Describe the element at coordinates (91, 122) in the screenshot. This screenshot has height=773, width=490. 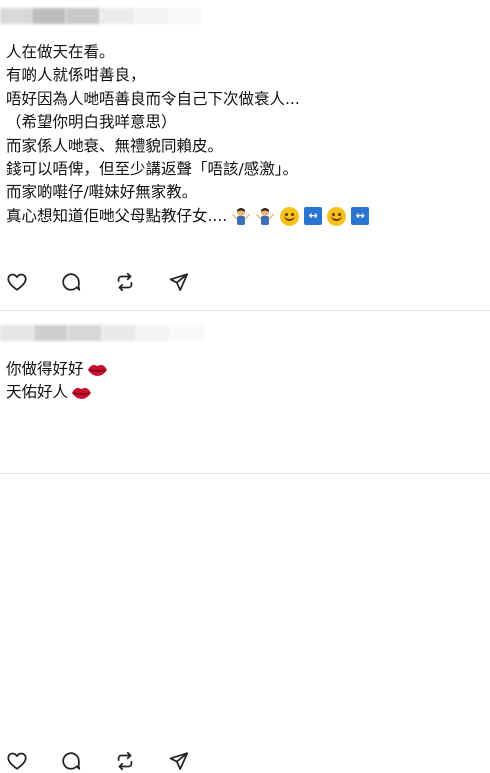
I see `post-line: （希望你明白我咩意思）` at that location.